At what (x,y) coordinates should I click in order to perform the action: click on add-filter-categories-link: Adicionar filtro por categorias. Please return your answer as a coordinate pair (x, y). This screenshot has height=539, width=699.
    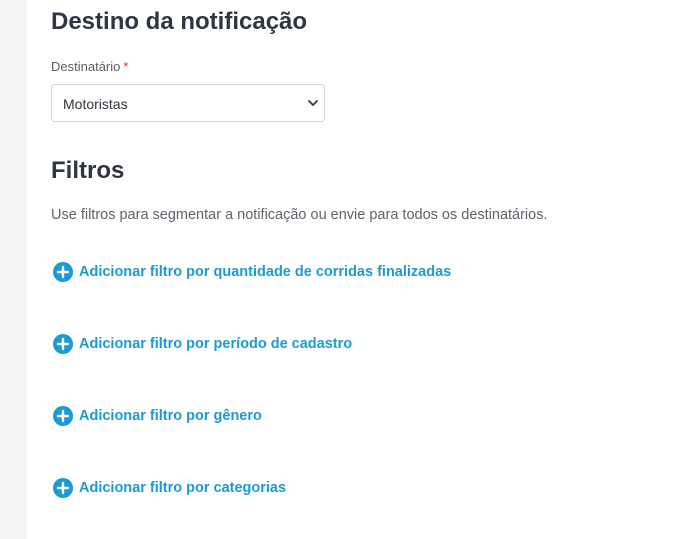
    Looking at the image, I should click on (169, 488).